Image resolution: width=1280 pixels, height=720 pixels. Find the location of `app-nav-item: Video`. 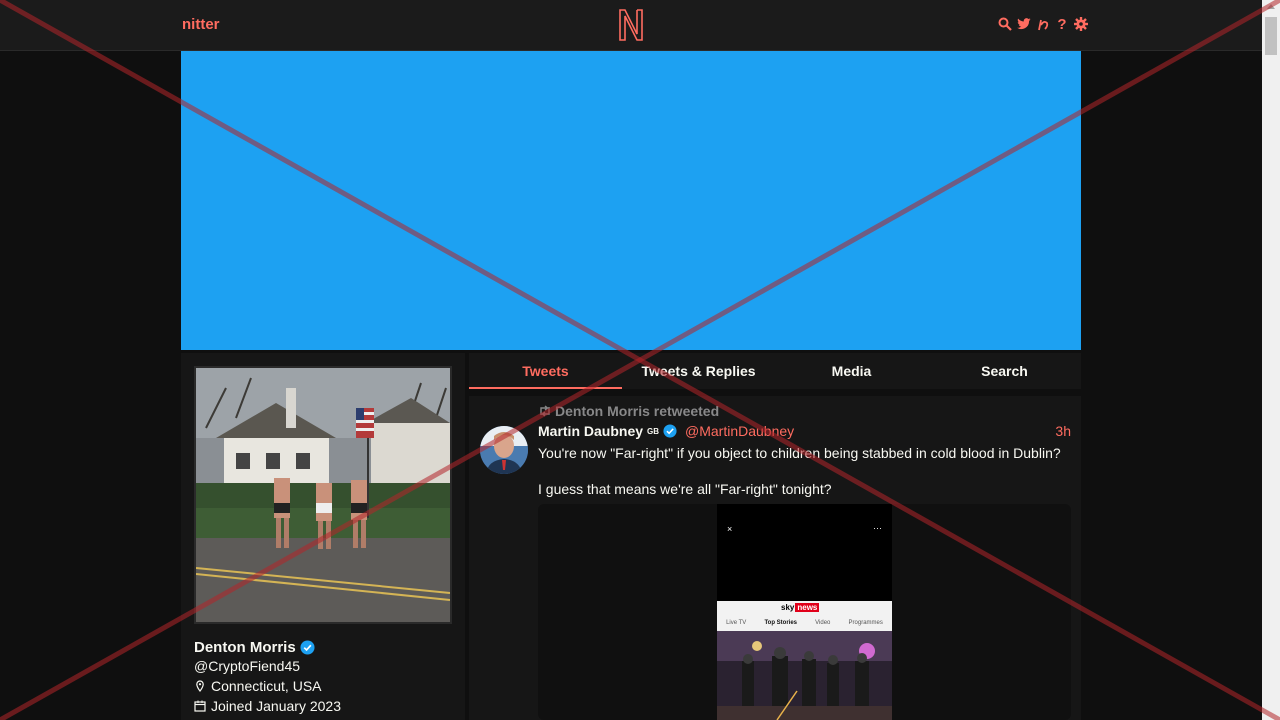

app-nav-item: Video is located at coordinates (823, 623).